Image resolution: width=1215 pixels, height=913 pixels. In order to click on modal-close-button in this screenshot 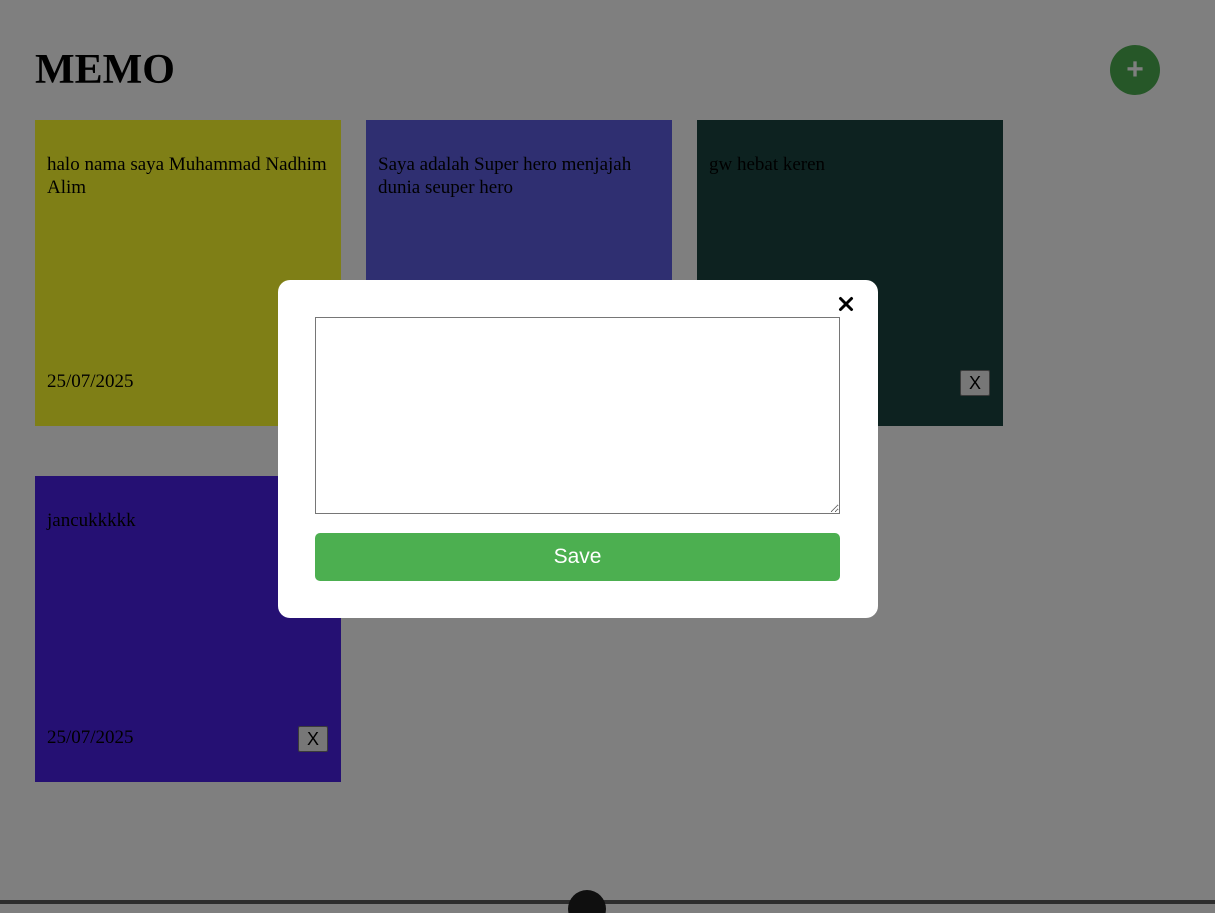, I will do `click(846, 304)`.